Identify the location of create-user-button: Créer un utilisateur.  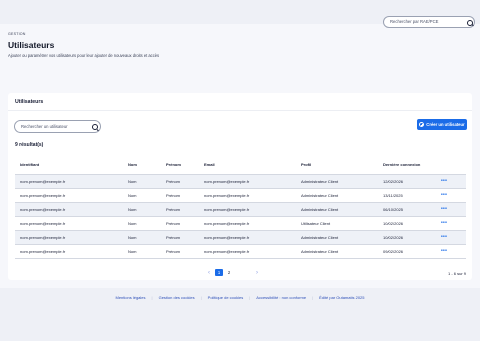
(442, 124).